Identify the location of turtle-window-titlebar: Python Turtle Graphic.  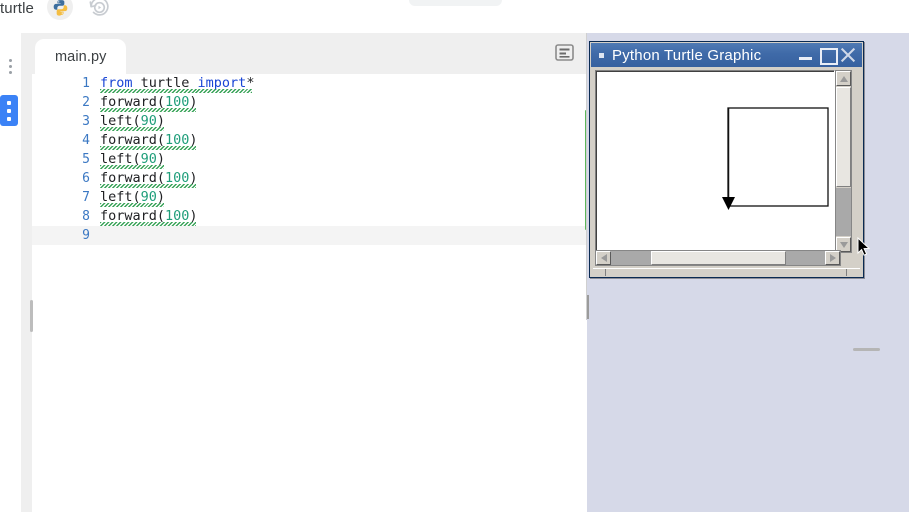
(726, 55).